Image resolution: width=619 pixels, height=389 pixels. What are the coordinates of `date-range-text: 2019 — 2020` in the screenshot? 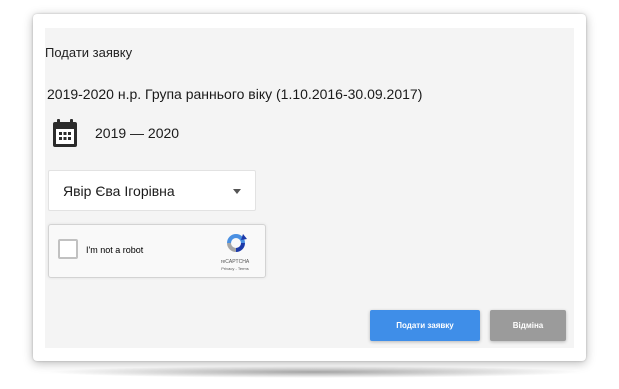 It's located at (137, 133).